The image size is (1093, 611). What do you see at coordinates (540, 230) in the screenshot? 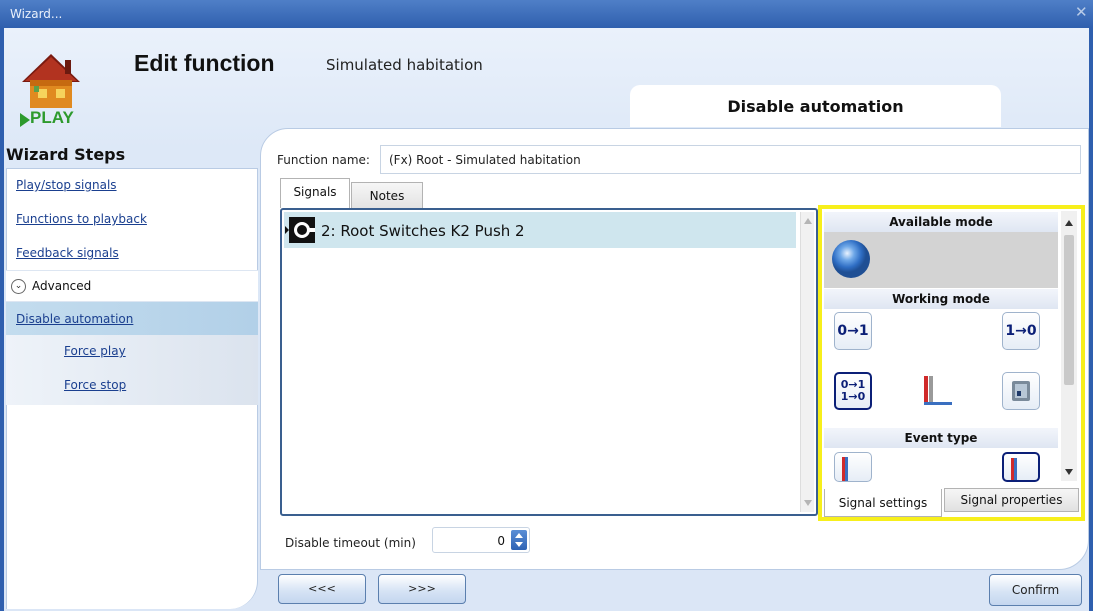
I see `list-item: 2: Root Switches K2 Push 2` at bounding box center [540, 230].